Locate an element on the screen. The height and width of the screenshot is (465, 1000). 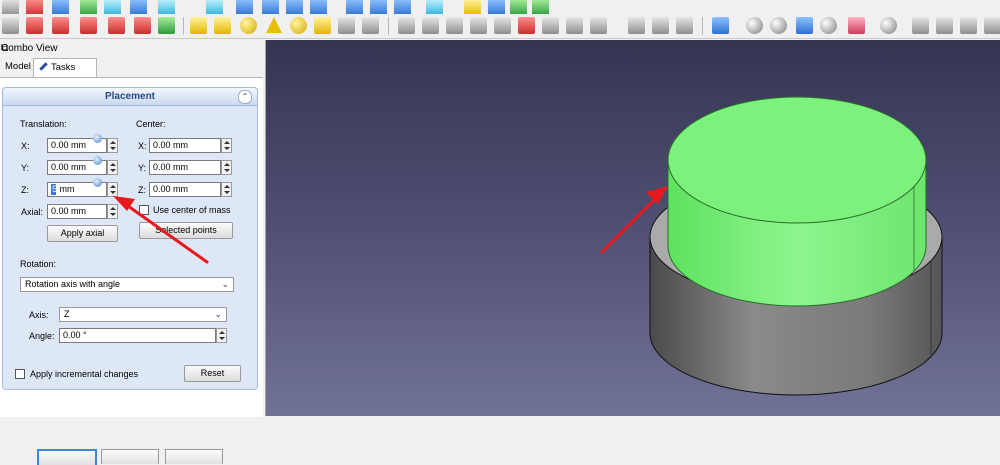
cross-section-icon is located at coordinates (660, 25).